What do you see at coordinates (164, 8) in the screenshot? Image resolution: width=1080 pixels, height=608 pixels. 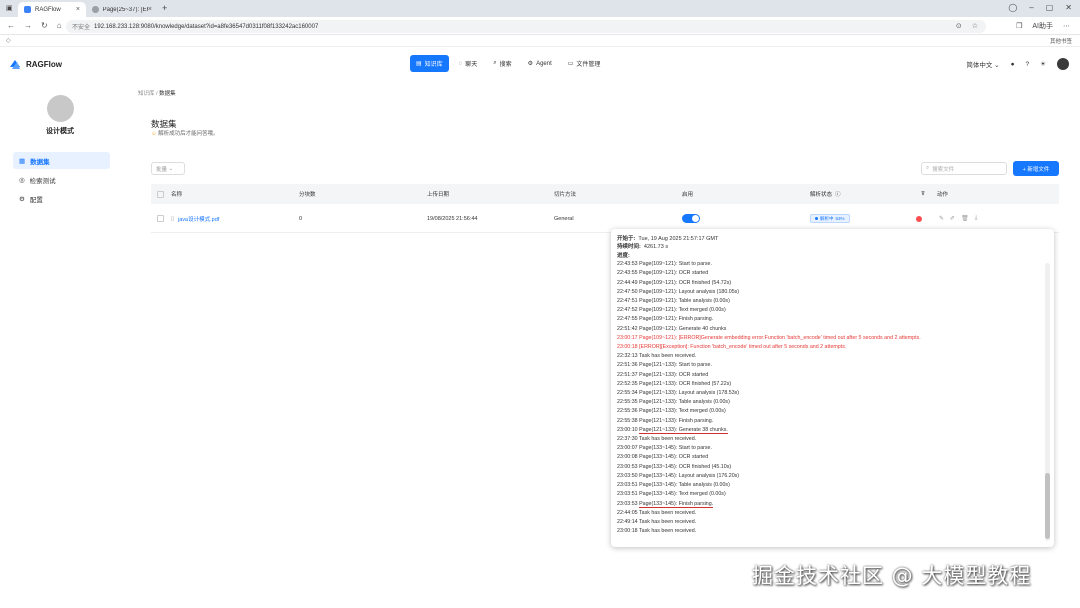 I see `new-tab-button: +` at bounding box center [164, 8].